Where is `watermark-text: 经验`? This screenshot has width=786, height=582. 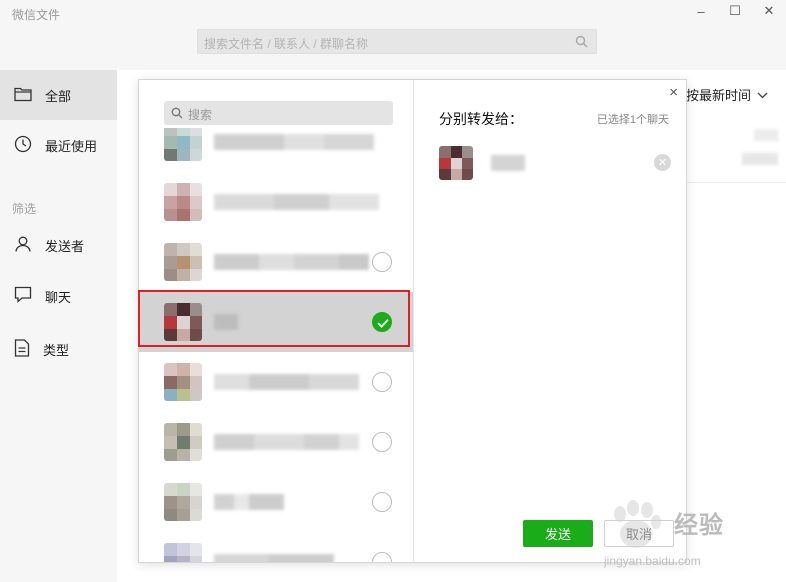
watermark-text: 经验 is located at coordinates (699, 525).